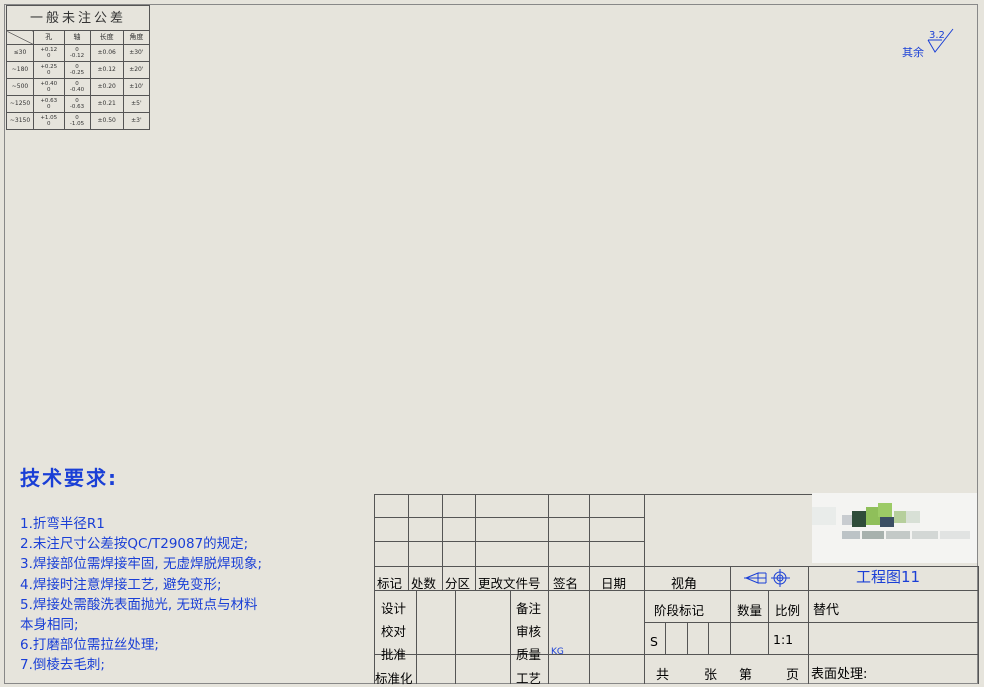  I want to click on tolerance-length: ±0.50, so click(106, 121).